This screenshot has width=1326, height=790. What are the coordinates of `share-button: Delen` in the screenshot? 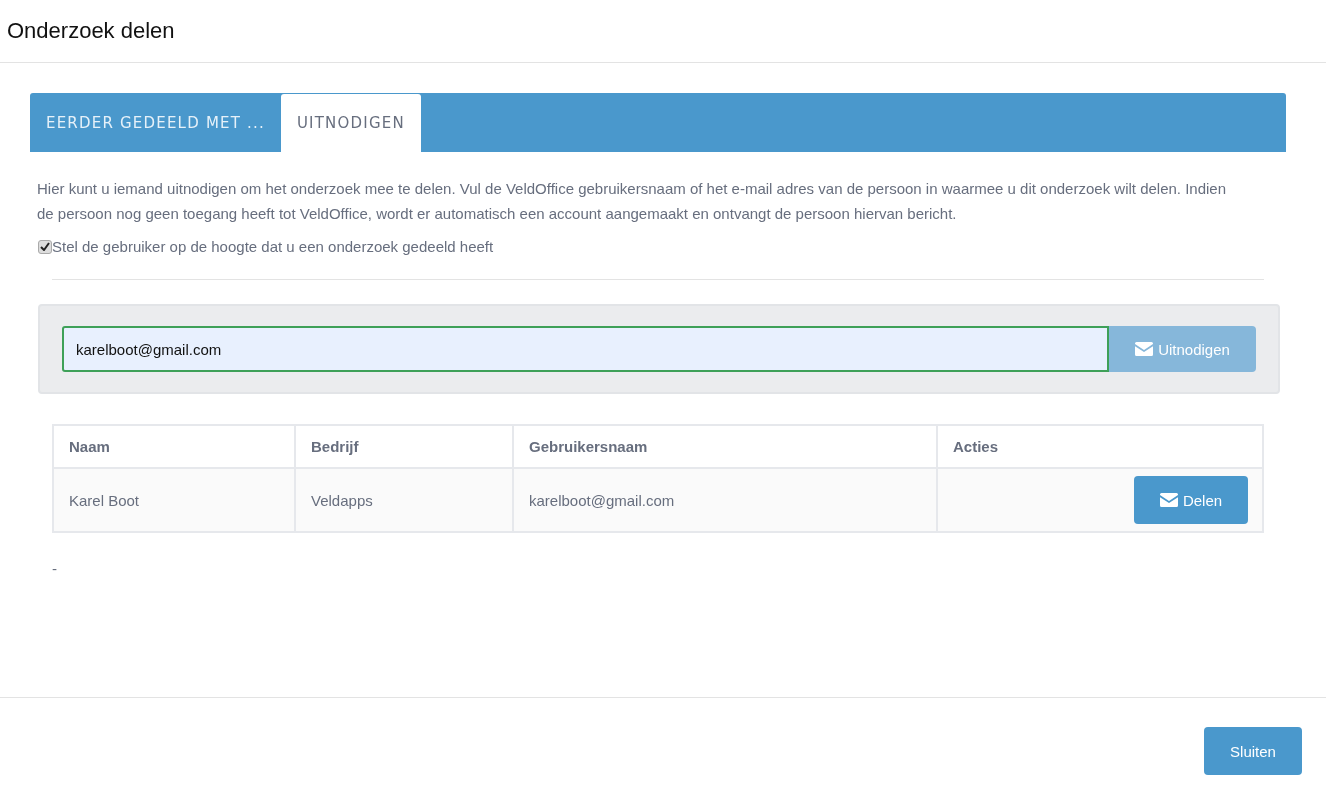 It's located at (1191, 500).